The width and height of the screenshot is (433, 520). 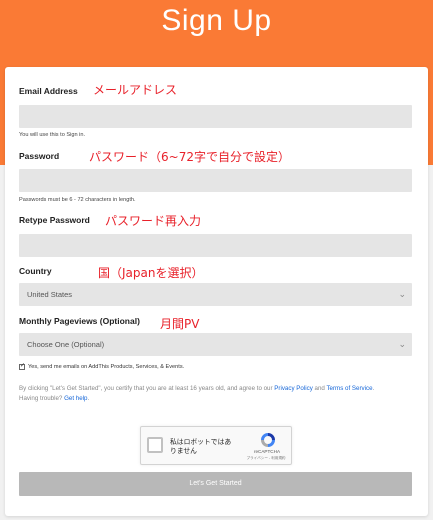 I want to click on email-help-text: You will use this to Sign in., so click(x=52, y=135).